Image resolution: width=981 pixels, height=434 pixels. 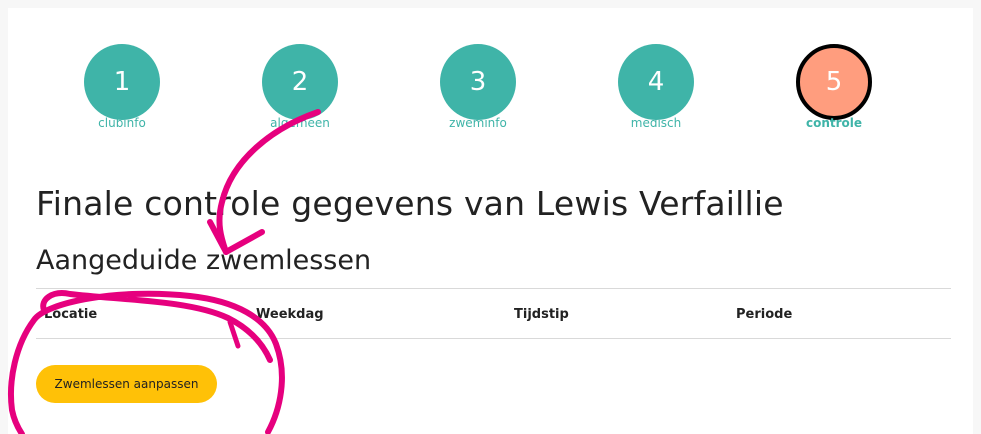 What do you see at coordinates (290, 314) in the screenshot?
I see `column-header-weekdag: Weekdag` at bounding box center [290, 314].